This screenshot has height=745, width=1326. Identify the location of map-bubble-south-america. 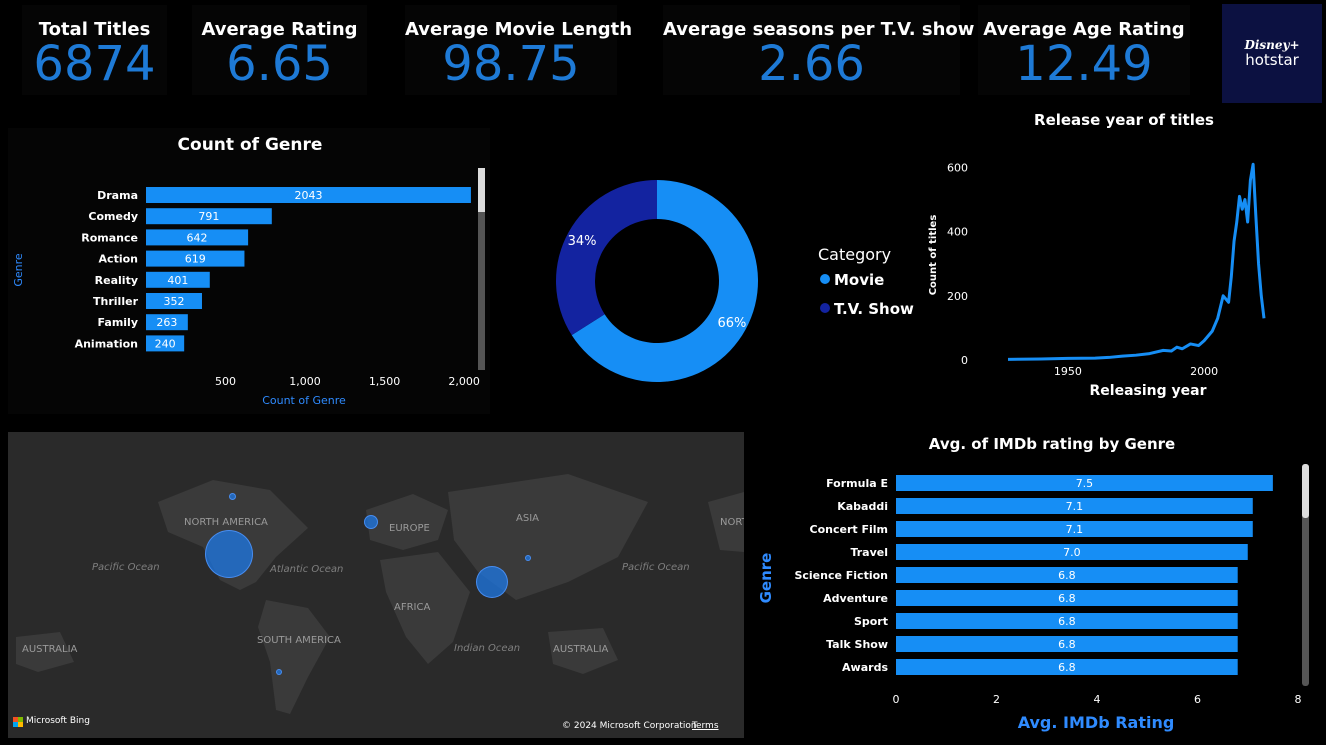
(279, 672).